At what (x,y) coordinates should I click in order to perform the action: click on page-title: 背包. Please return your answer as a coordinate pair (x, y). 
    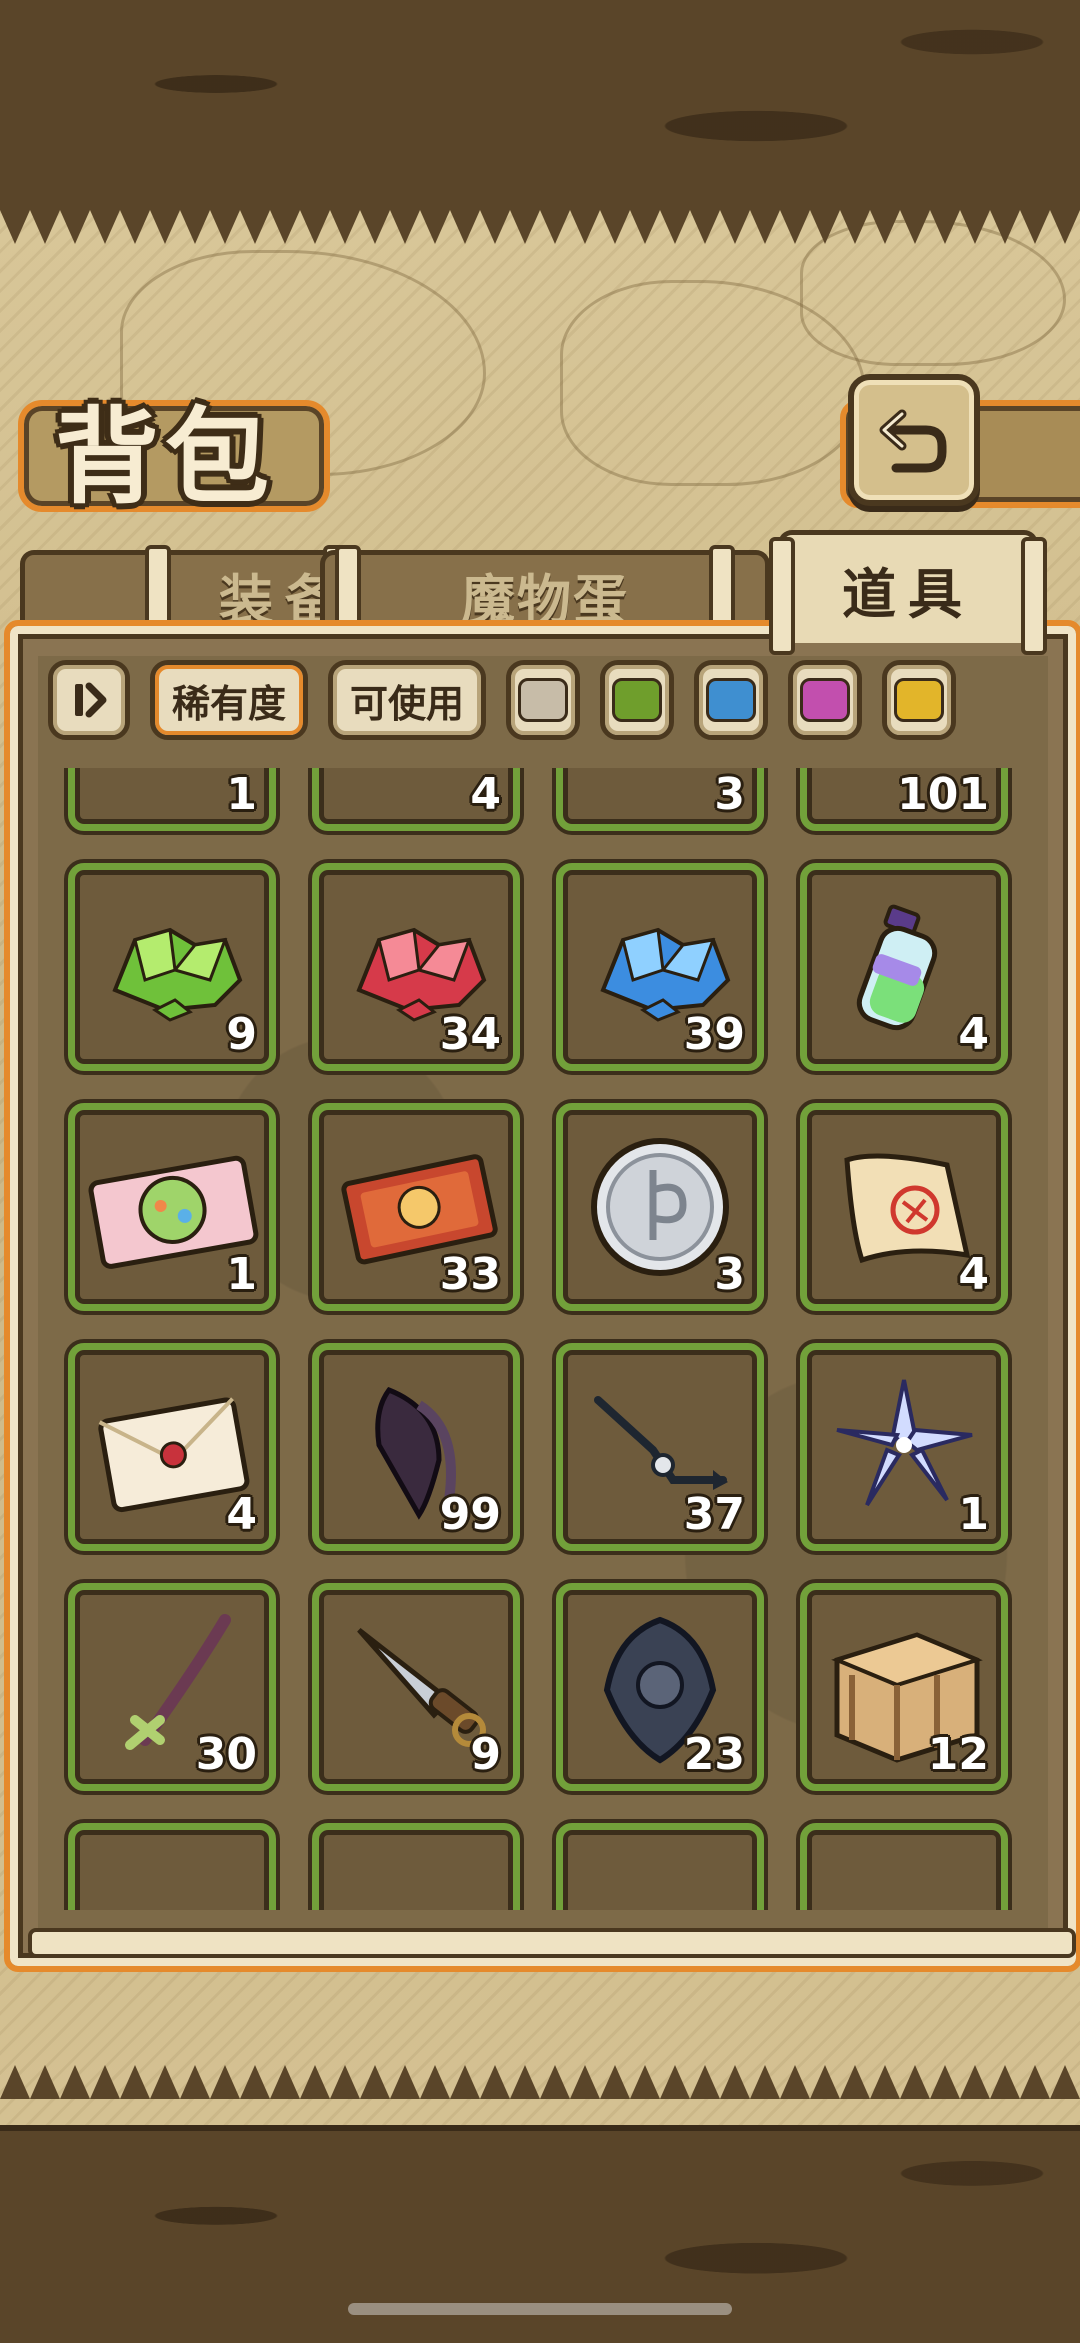
    Looking at the image, I should click on (165, 456).